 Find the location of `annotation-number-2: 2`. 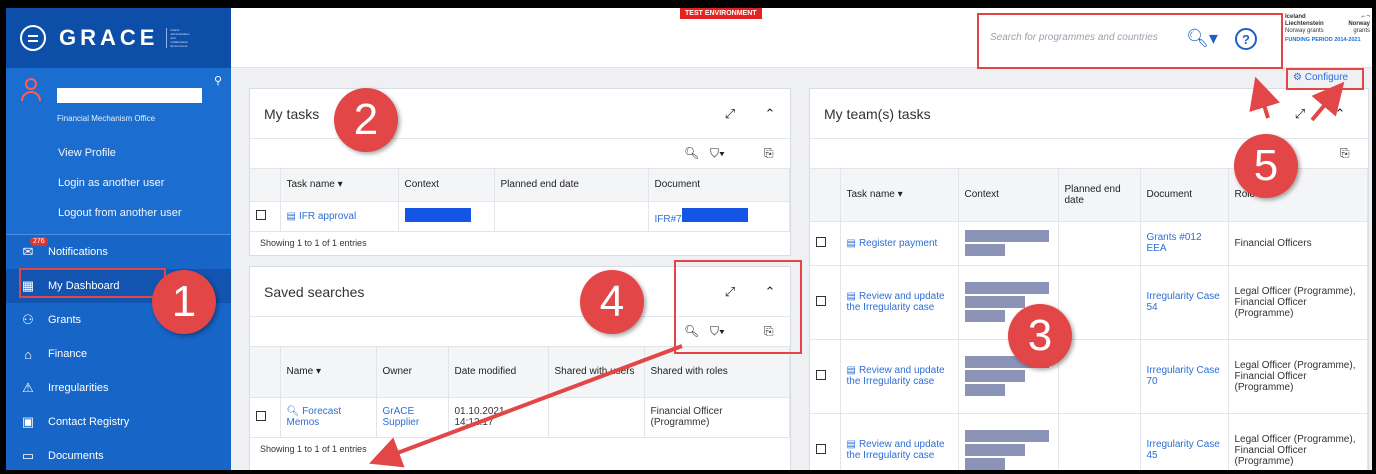

annotation-number-2: 2 is located at coordinates (366, 120).